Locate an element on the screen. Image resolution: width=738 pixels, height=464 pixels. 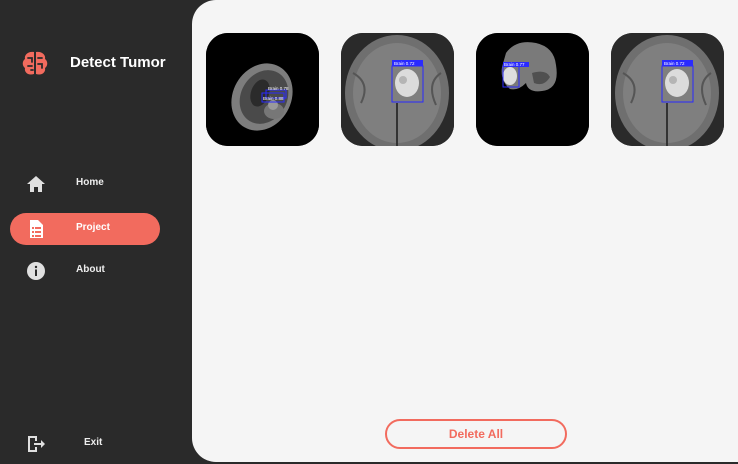
exit-icon is located at coordinates (36, 444).